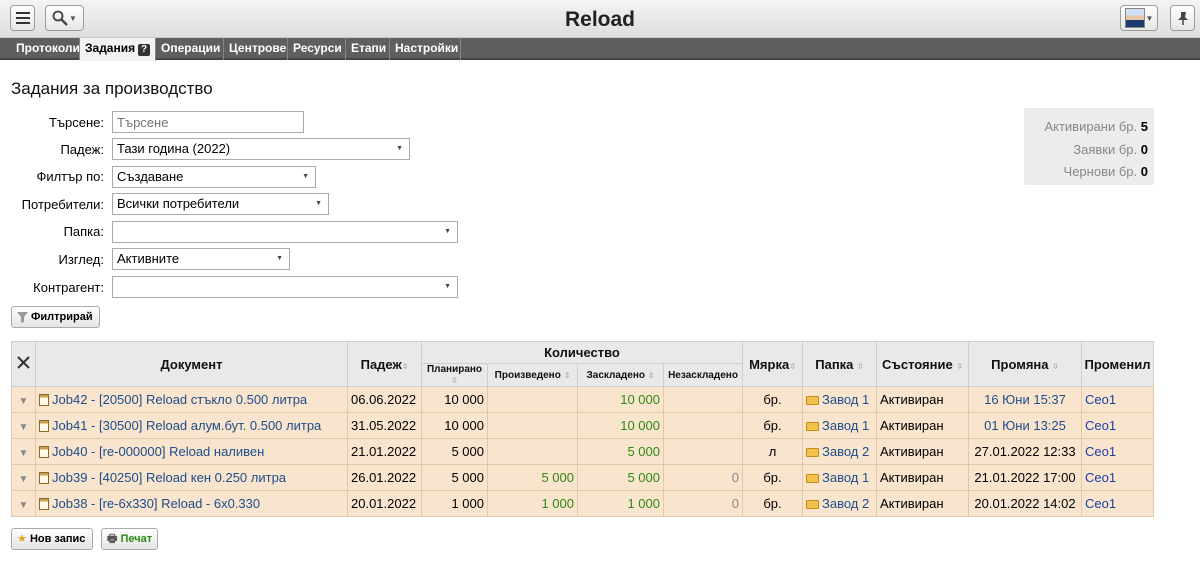 Image resolution: width=1200 pixels, height=562 pixels. I want to click on tab-stages: Етапи, so click(368, 49).